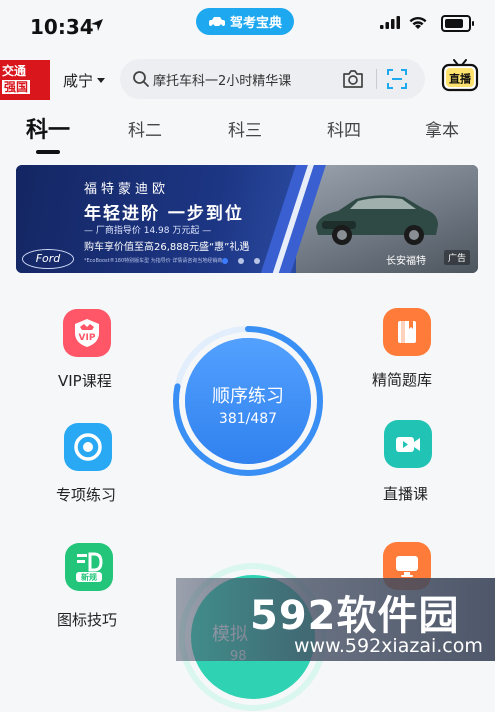 This screenshot has height=712, width=495. Describe the element at coordinates (245, 128) in the screenshot. I see `tab-kemu3: 科三` at that location.